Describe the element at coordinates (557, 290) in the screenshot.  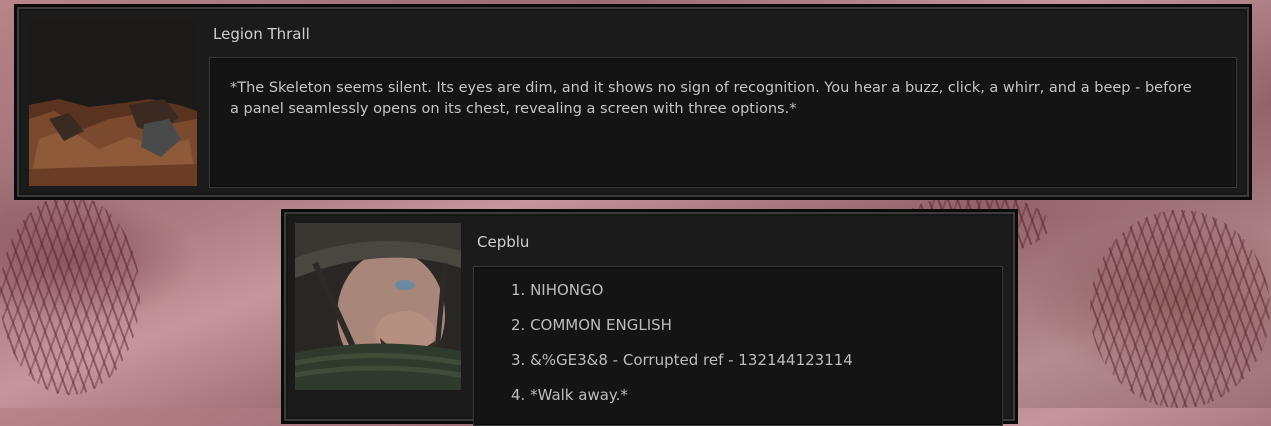
I see `dialog-option-1: 1. NIHONGO` at that location.